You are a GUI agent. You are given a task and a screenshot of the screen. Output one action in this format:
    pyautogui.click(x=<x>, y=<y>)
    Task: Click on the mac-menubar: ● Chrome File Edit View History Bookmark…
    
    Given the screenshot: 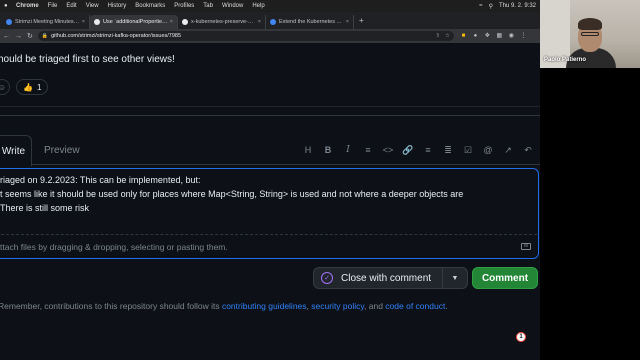 What is the action you would take?
    pyautogui.click(x=270, y=6)
    